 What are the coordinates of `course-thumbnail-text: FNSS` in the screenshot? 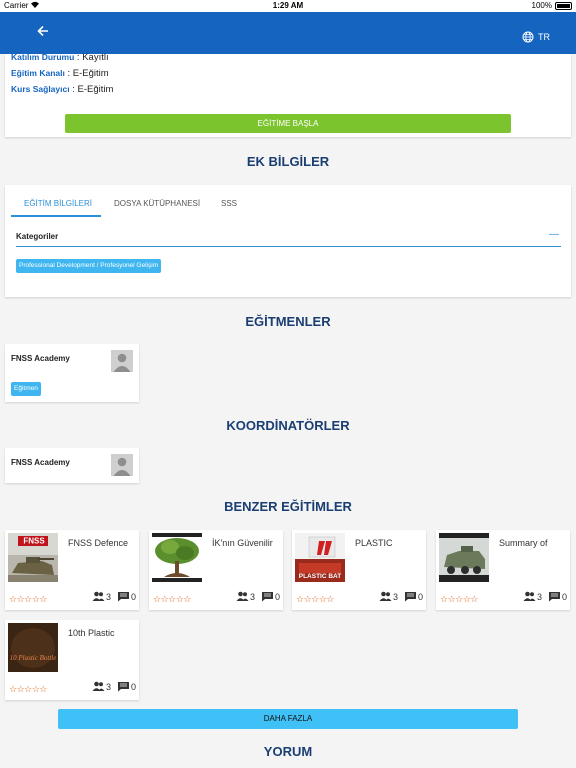 It's located at (34, 541).